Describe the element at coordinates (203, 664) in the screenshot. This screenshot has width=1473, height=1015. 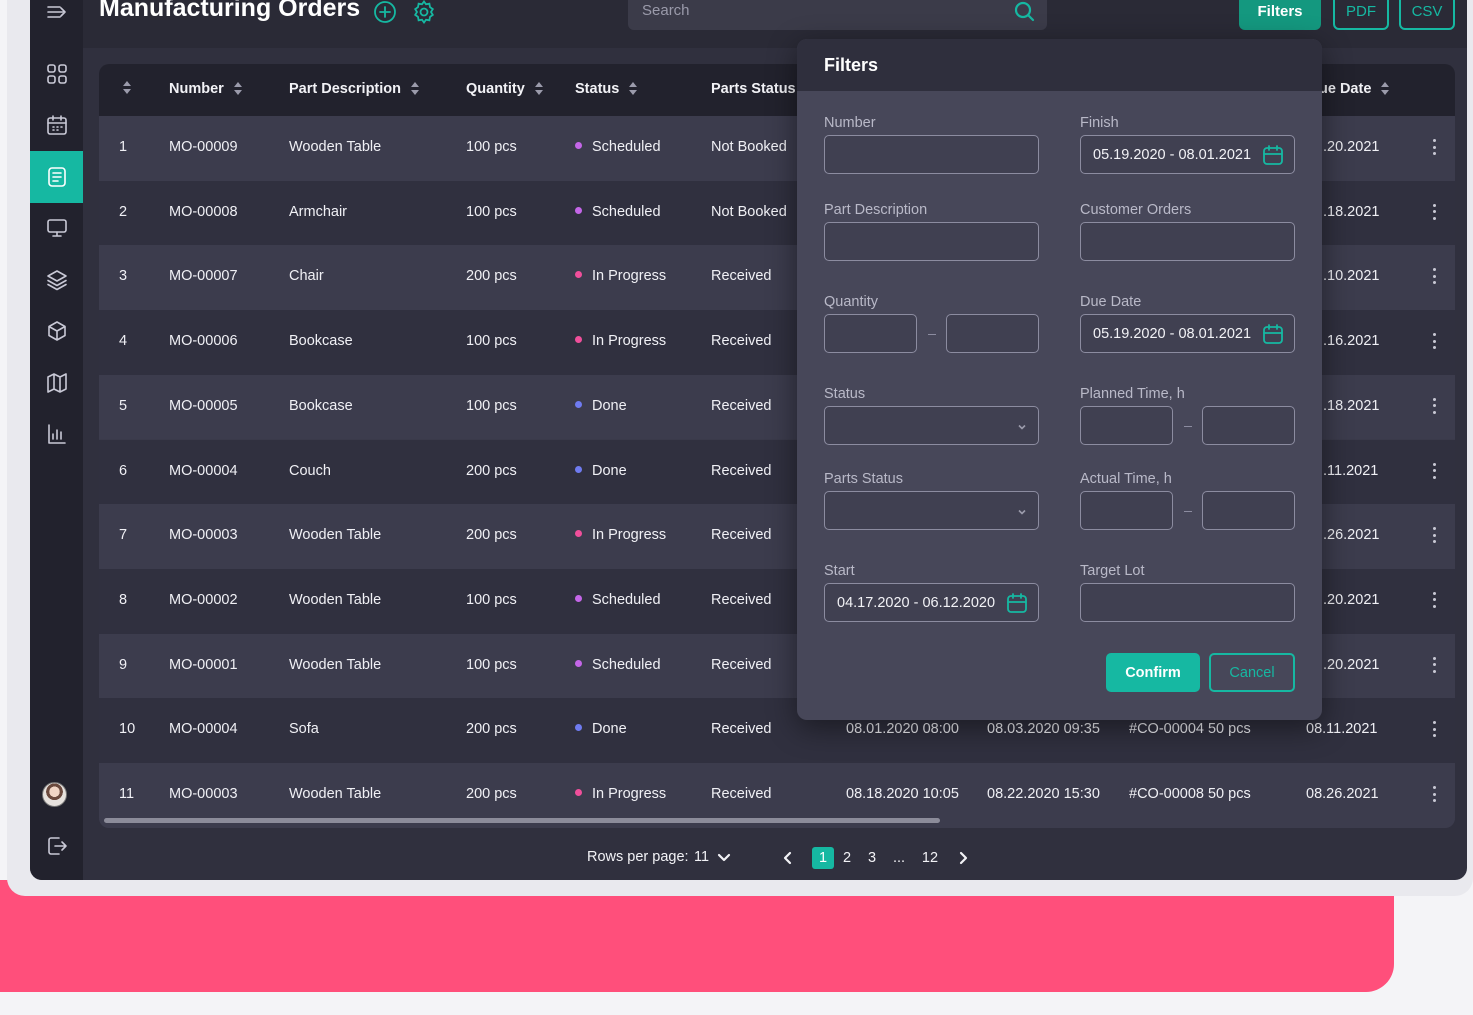
I see `cell-number: MO-00001` at that location.